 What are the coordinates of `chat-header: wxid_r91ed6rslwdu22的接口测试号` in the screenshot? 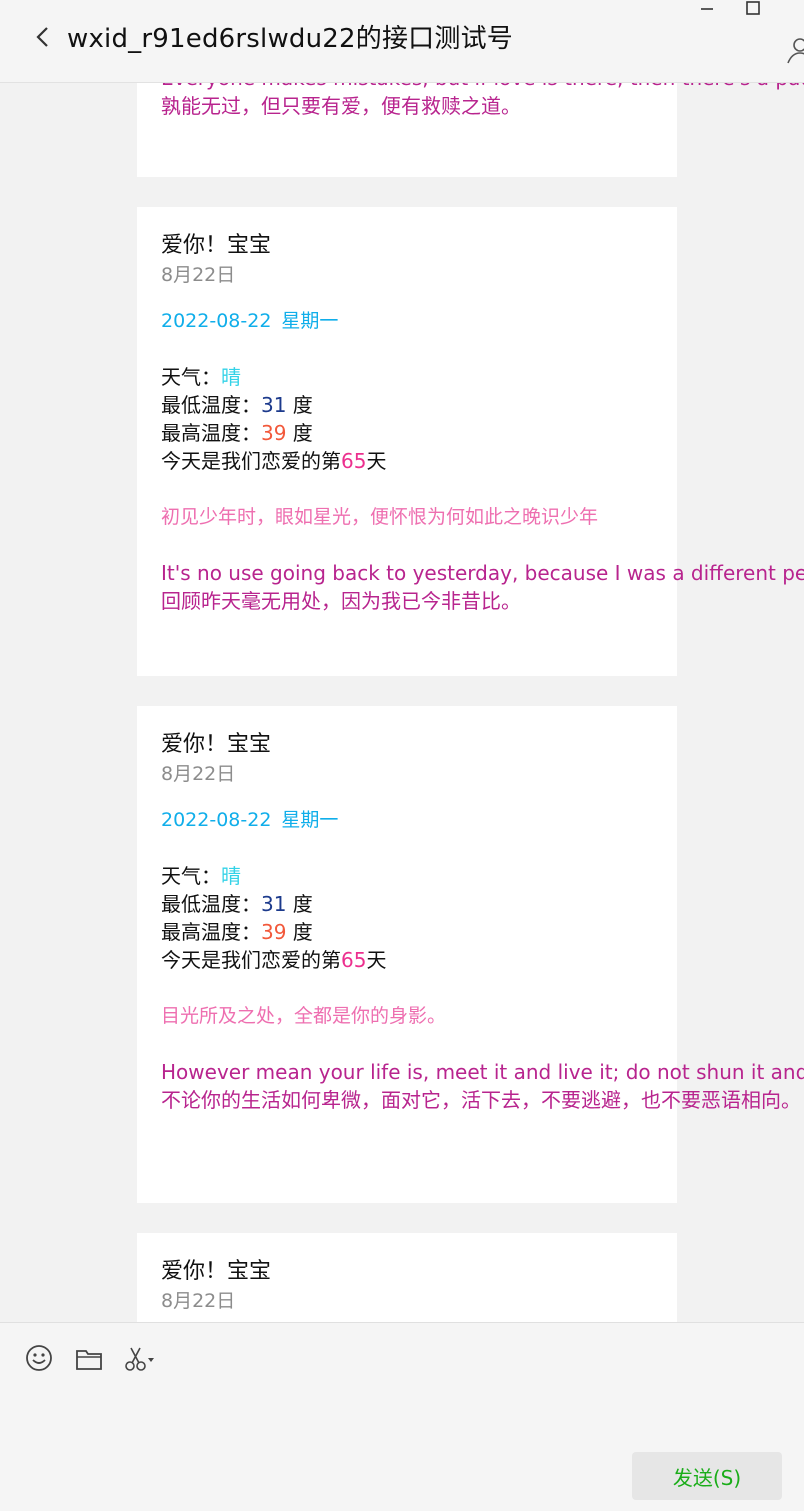 It's located at (402, 41).